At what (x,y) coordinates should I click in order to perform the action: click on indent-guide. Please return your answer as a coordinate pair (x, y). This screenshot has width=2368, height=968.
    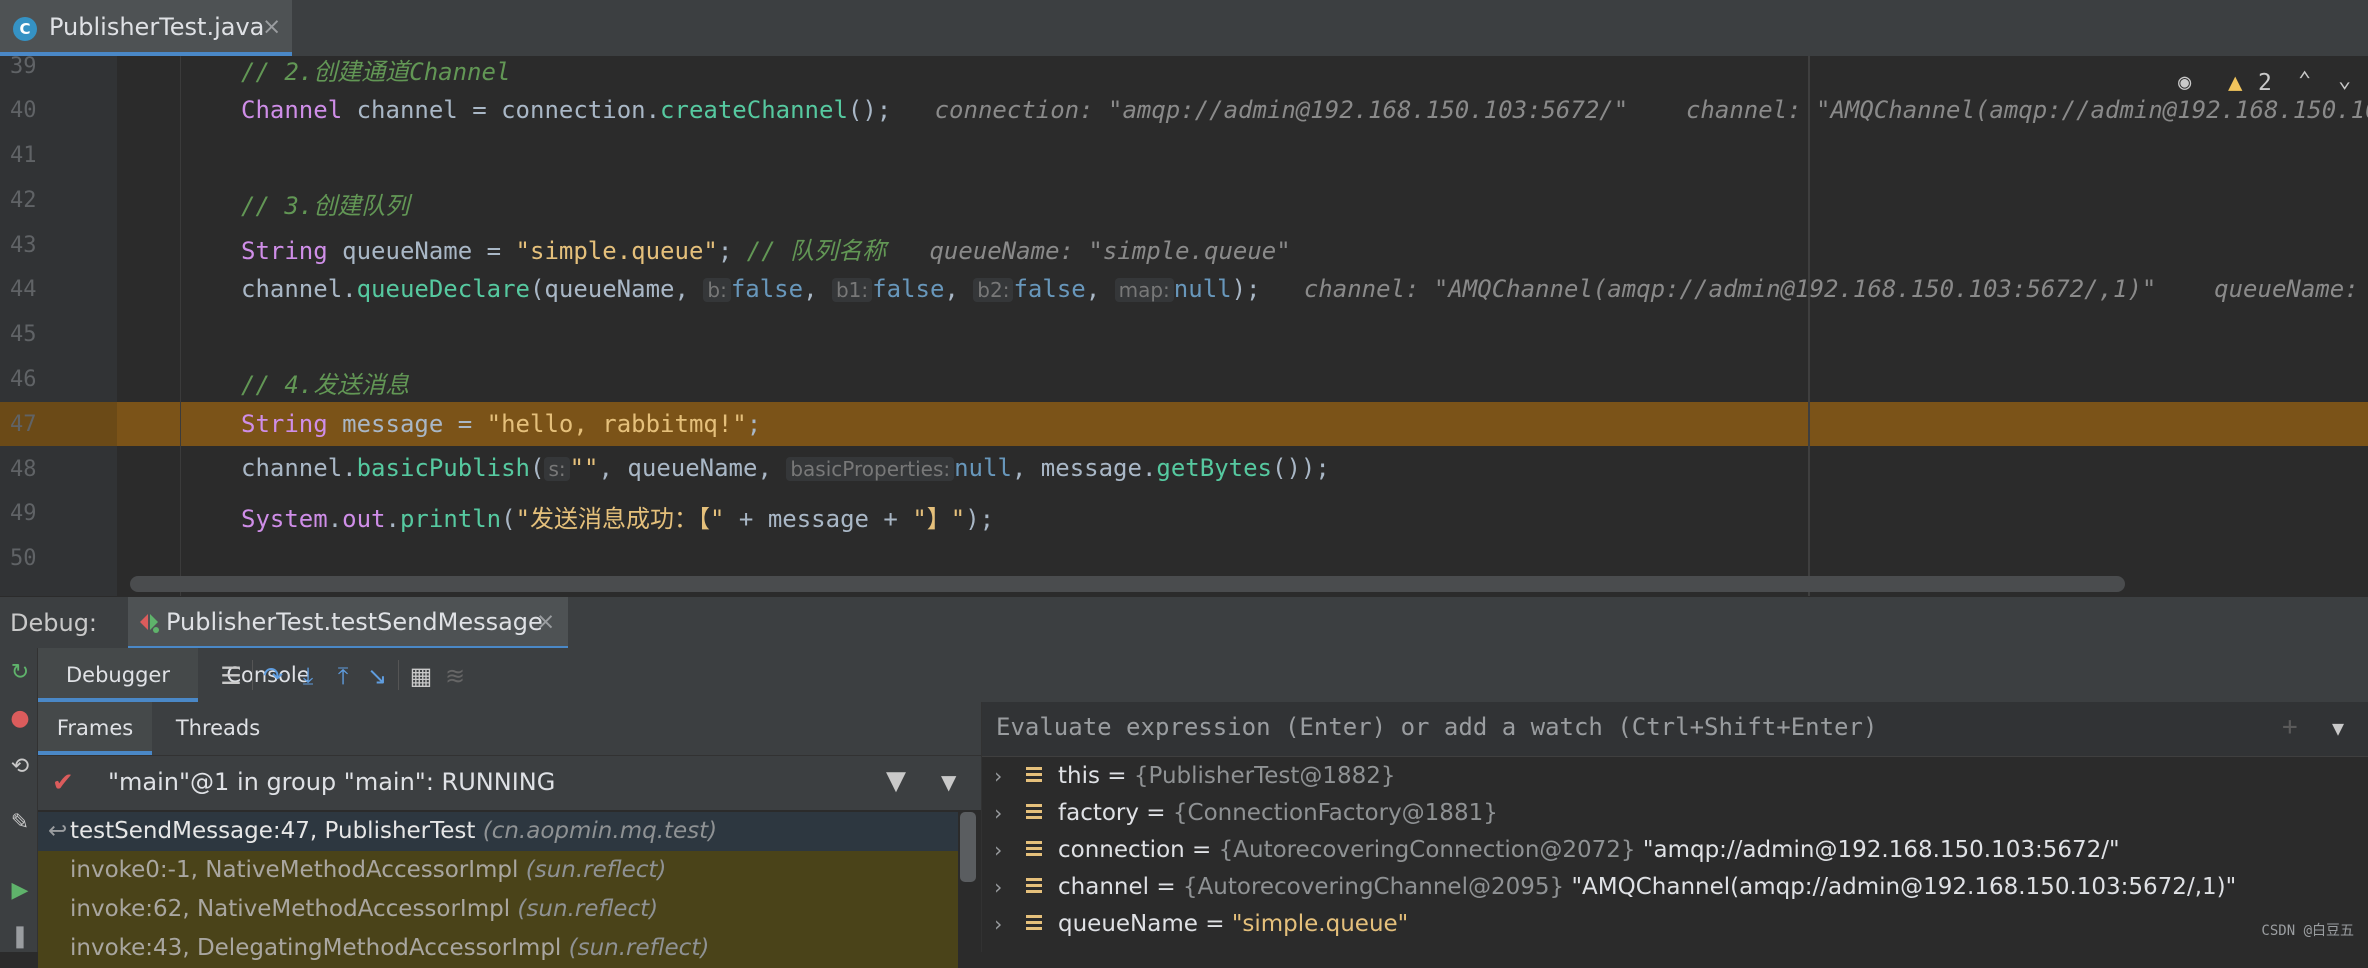
    Looking at the image, I should click on (180, 326).